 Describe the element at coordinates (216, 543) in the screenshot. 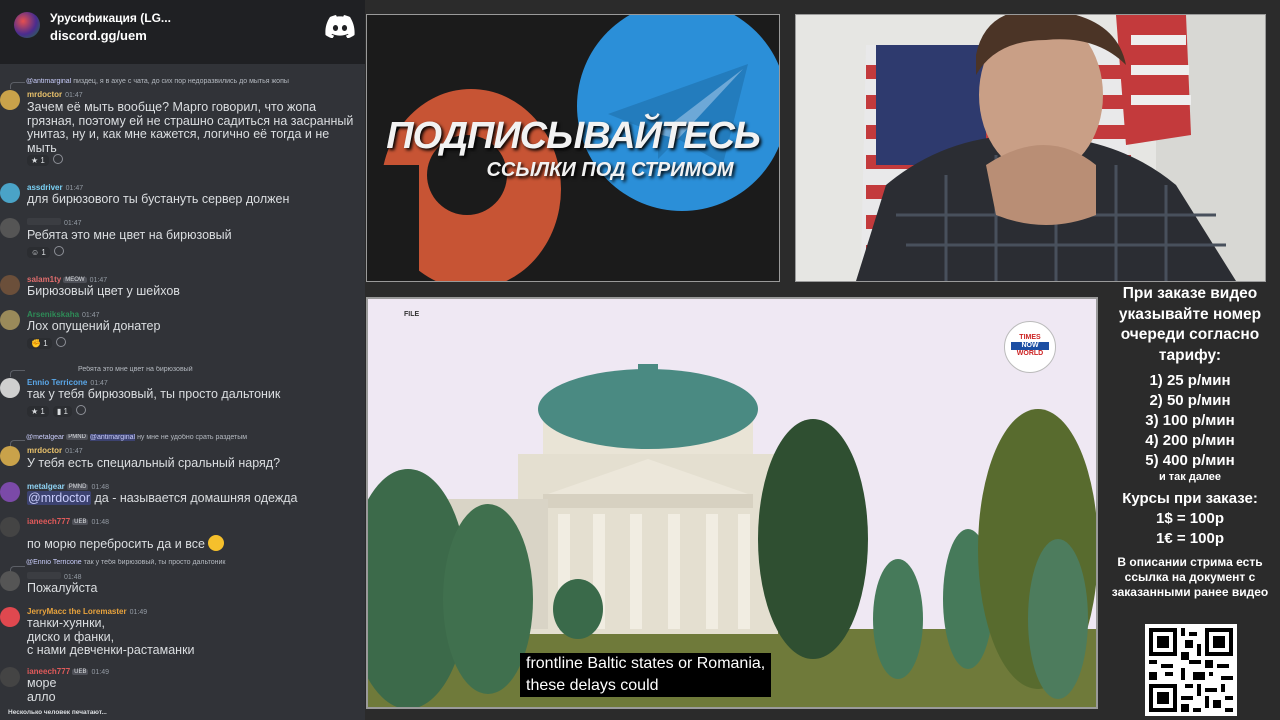

I see `thinking-emoji-icon` at that location.